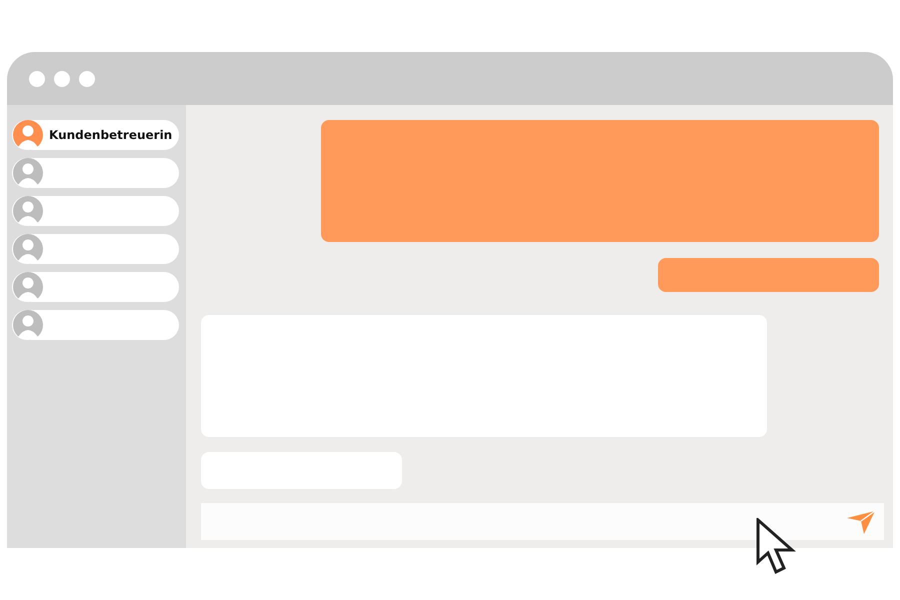 This screenshot has height=600, width=900. What do you see at coordinates (861, 521) in the screenshot?
I see `send-icon` at bounding box center [861, 521].